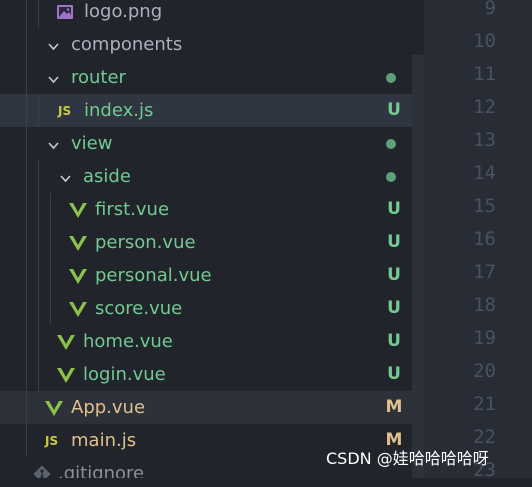  I want to click on tree-item-app-vue: App.vue M, so click(212, 407).